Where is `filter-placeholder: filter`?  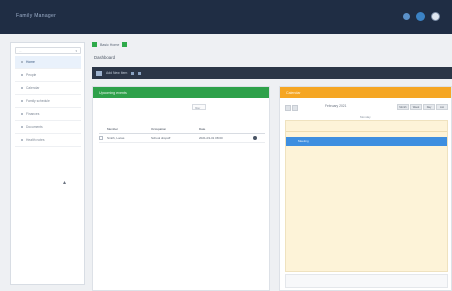
filter-placeholder: filter is located at coordinates (198, 108).